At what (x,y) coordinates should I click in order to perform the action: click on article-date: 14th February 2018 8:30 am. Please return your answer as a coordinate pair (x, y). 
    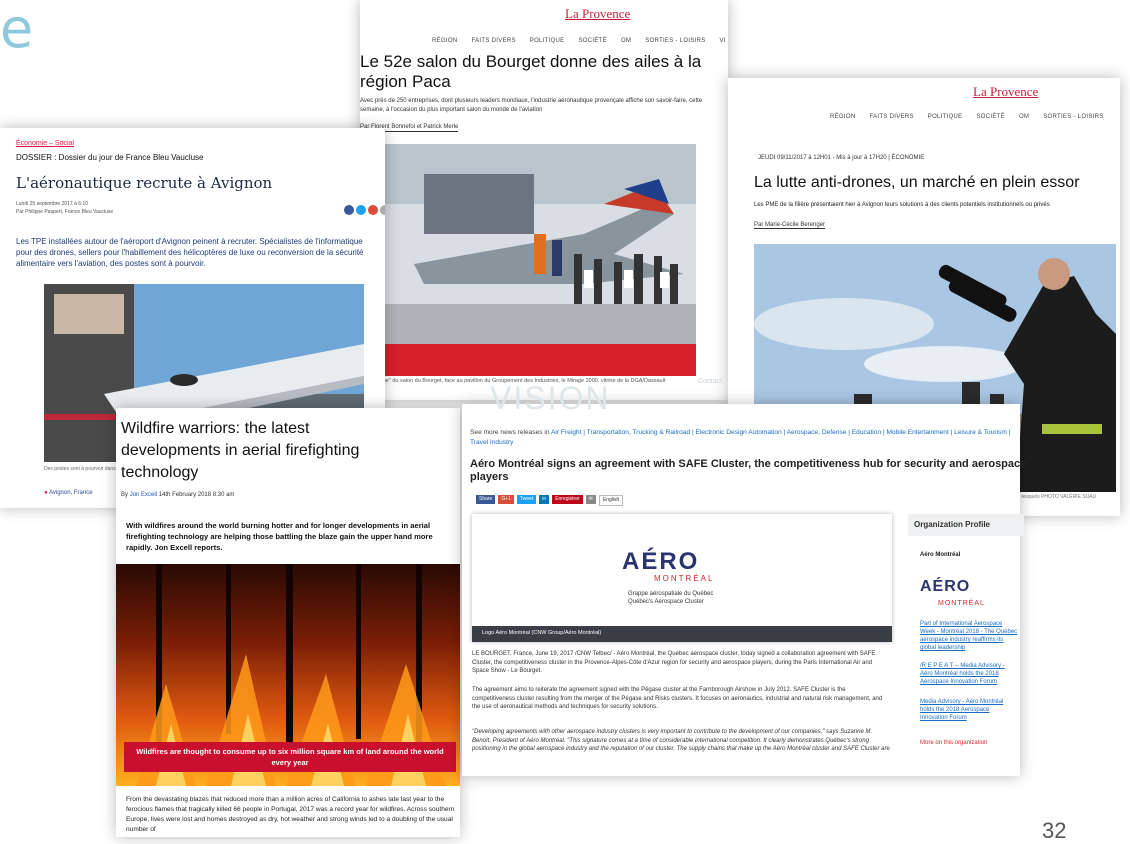
    Looking at the image, I should click on (196, 495).